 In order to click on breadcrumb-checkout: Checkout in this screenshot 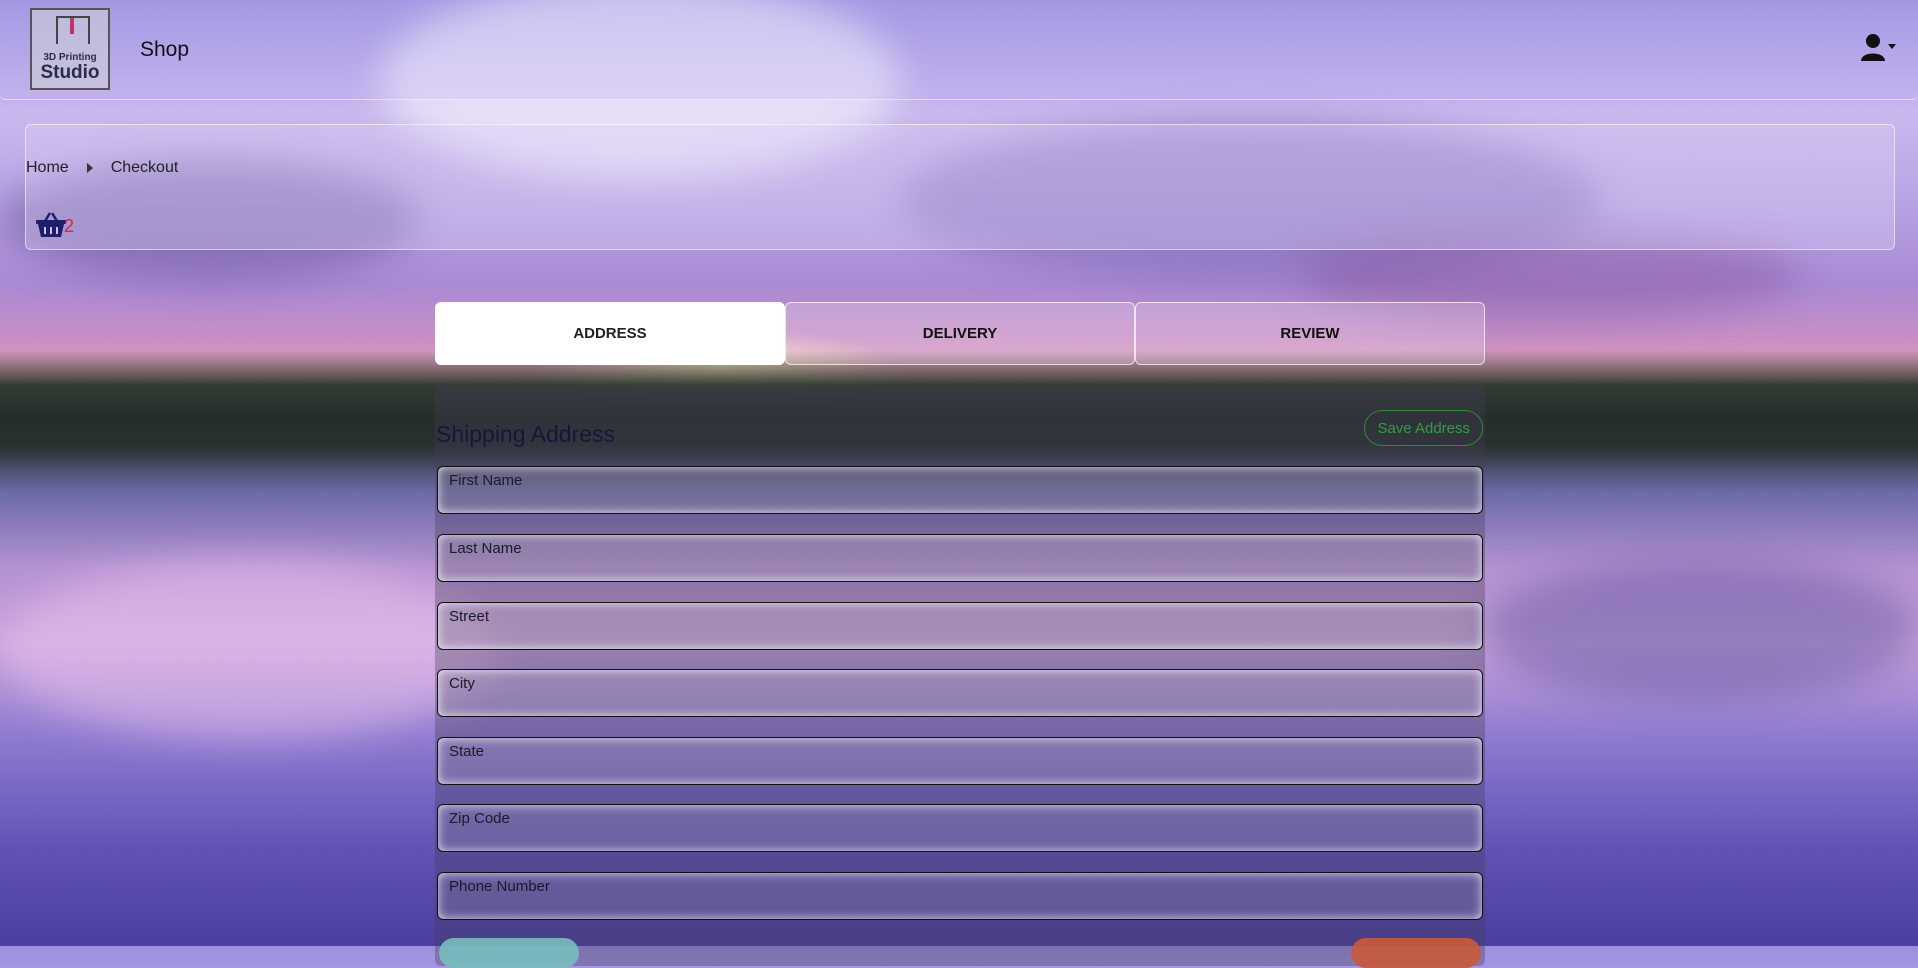, I will do `click(144, 167)`.